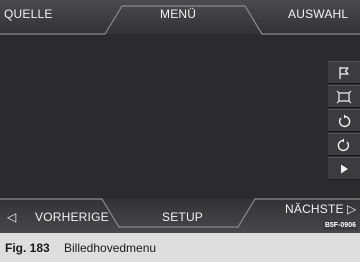  What do you see at coordinates (340, 225) in the screenshot?
I see `image-code: B5F-0906` at bounding box center [340, 225].